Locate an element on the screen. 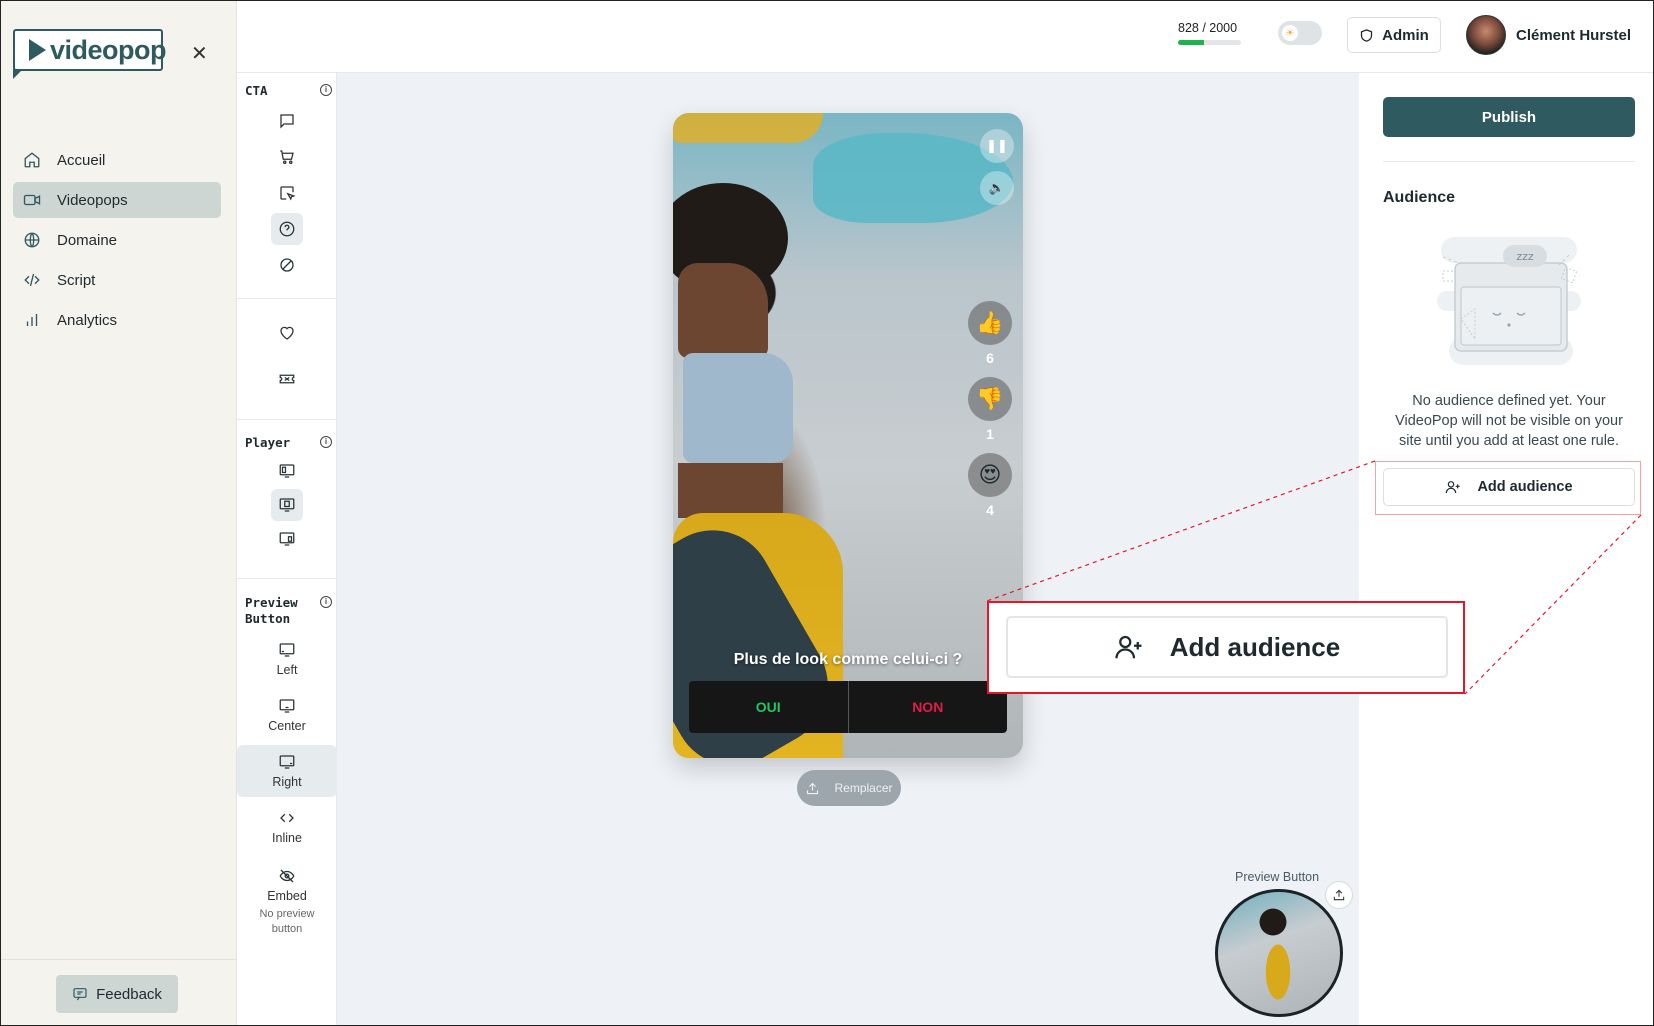  preview-option-label: Left is located at coordinates (287, 670).